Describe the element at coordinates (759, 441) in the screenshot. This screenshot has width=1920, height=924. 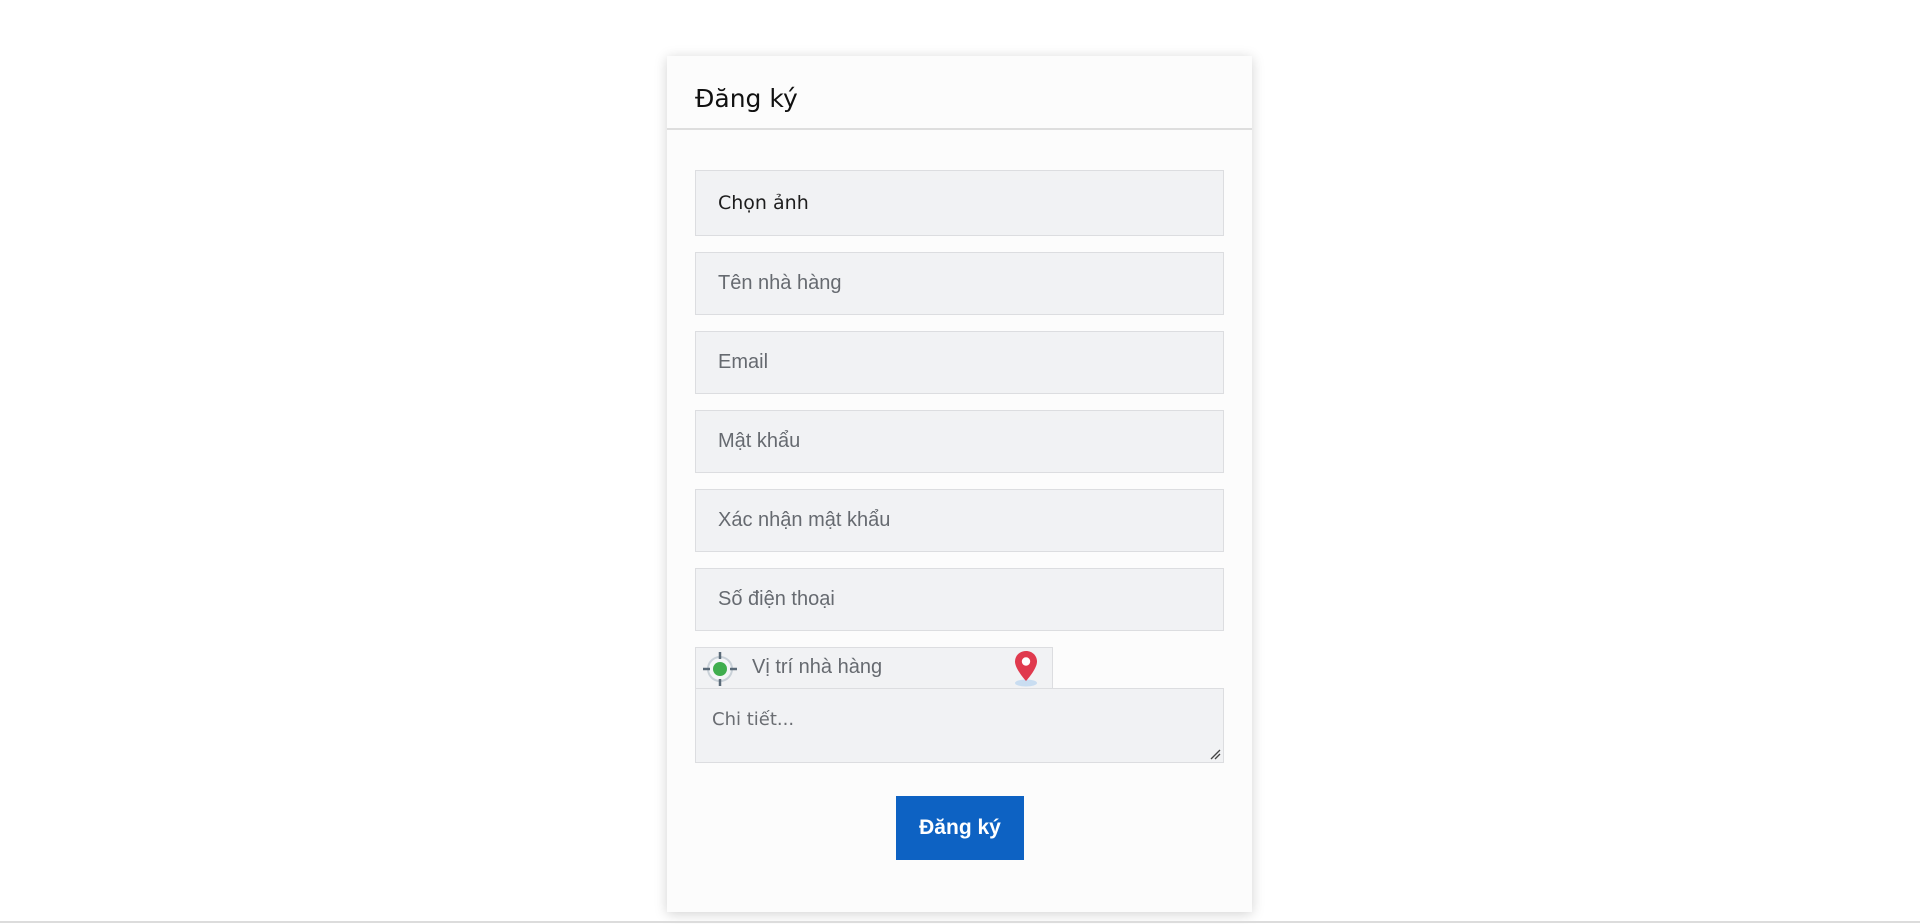
I see `password-placeholder: Mật khẩu` at that location.